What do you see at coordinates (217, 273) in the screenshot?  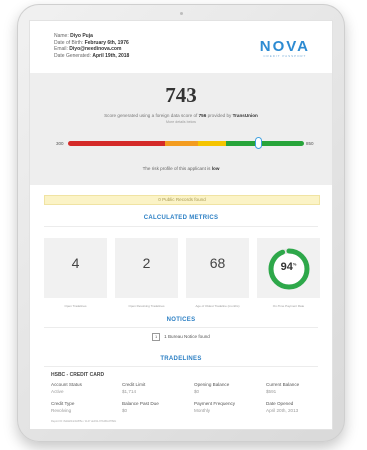 I see `metric-card-oldest-tradeline: 68 Age of Oldest Tradeline (months)` at bounding box center [217, 273].